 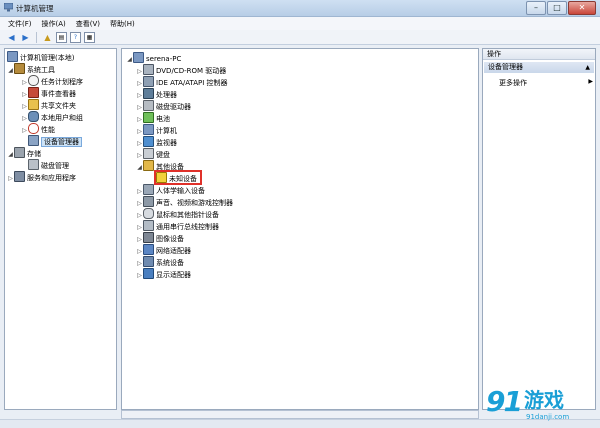 I want to click on event-viewer-icon, so click(x=33, y=92).